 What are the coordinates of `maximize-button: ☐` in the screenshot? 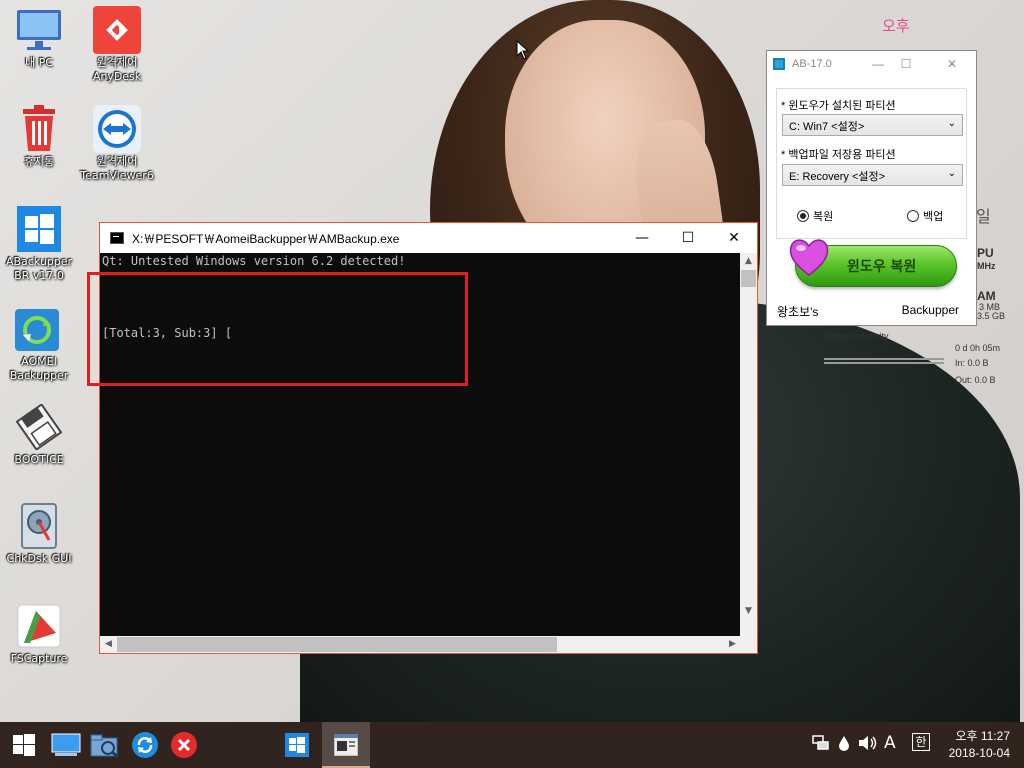 It's located at (688, 238).